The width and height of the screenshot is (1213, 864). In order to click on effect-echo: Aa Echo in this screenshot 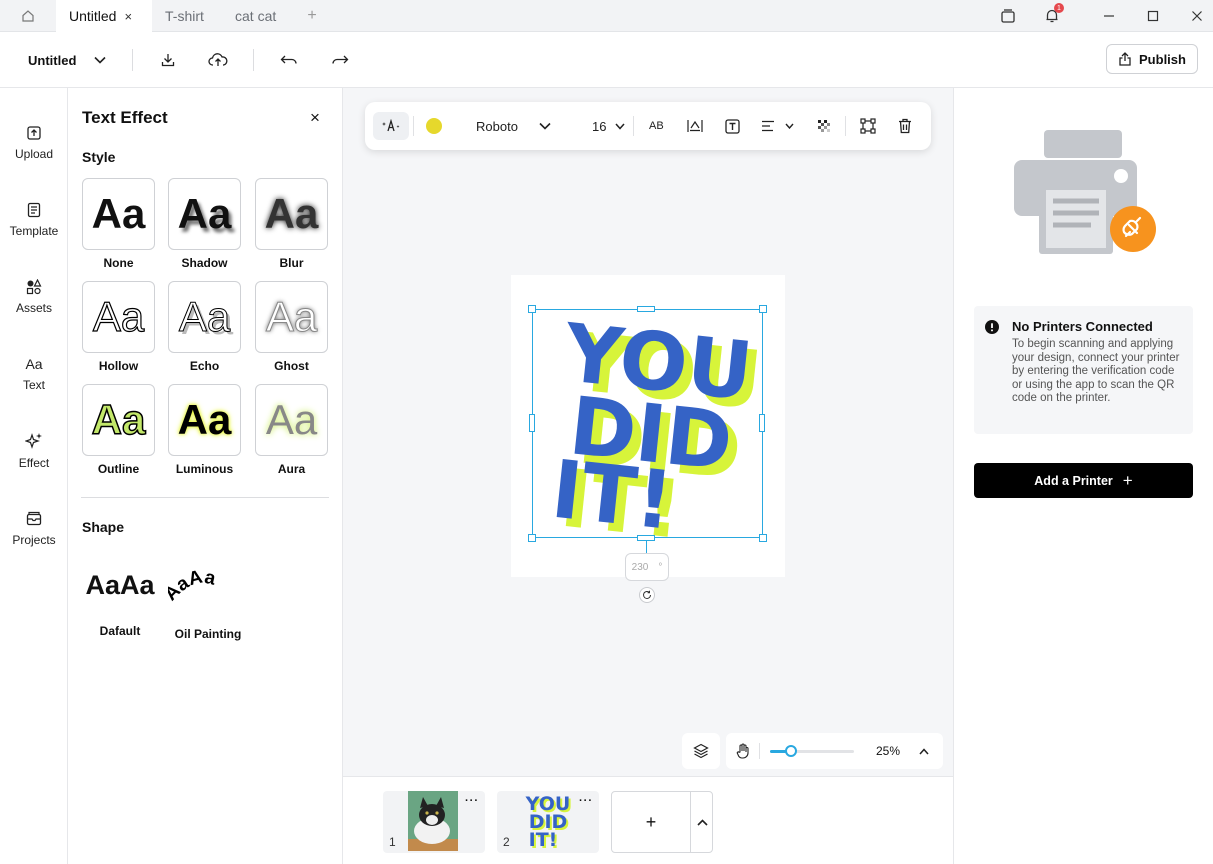, I will do `click(204, 327)`.